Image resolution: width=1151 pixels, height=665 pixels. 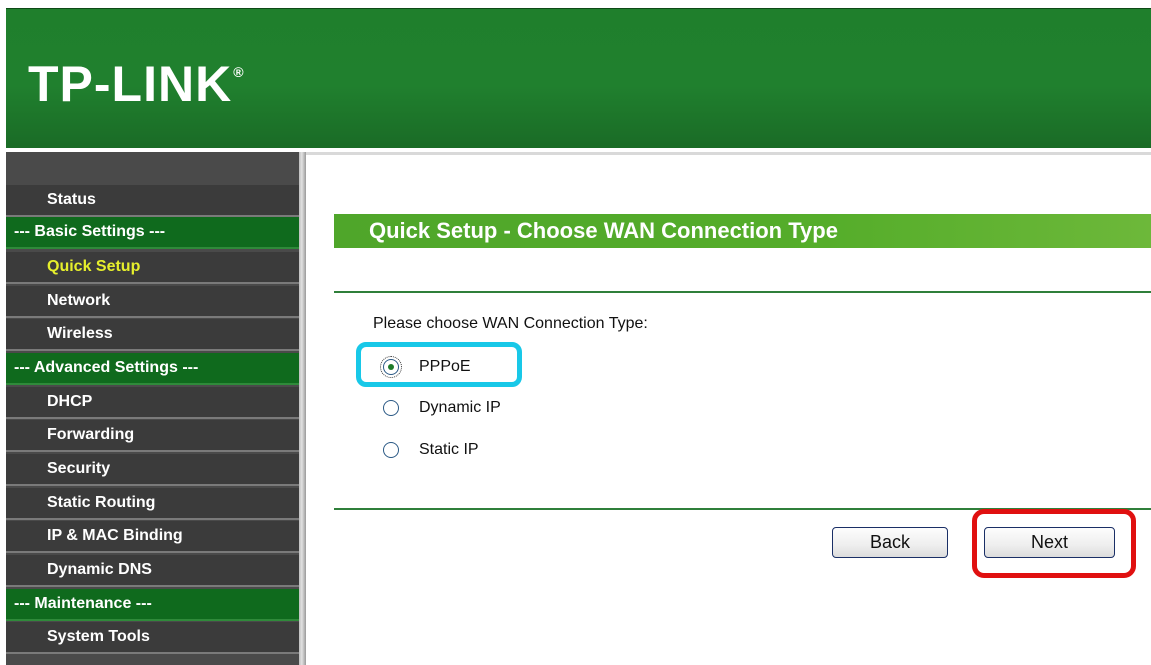 What do you see at coordinates (91, 434) in the screenshot?
I see `sidebar-item-label: Forwarding` at bounding box center [91, 434].